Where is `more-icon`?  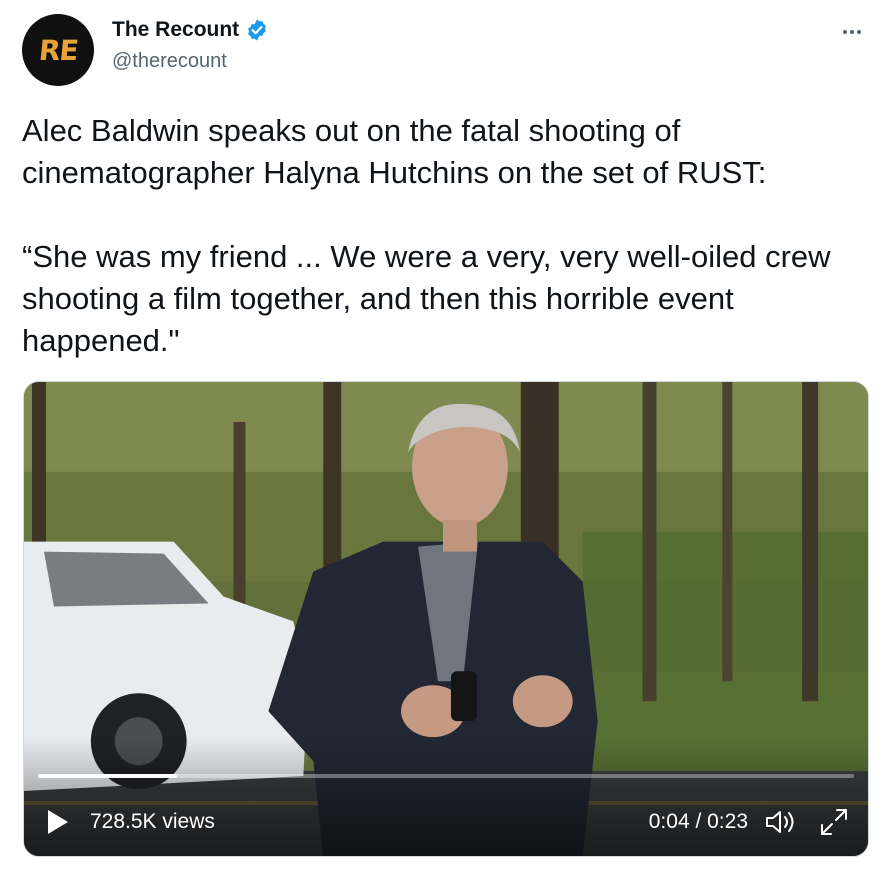
more-icon is located at coordinates (852, 32).